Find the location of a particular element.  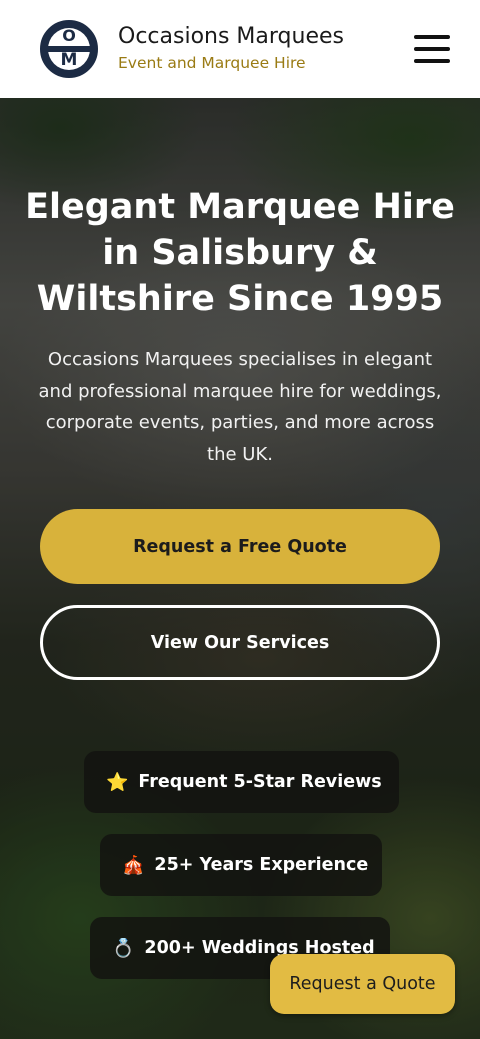

ring-icon: 💍 is located at coordinates (123, 948).